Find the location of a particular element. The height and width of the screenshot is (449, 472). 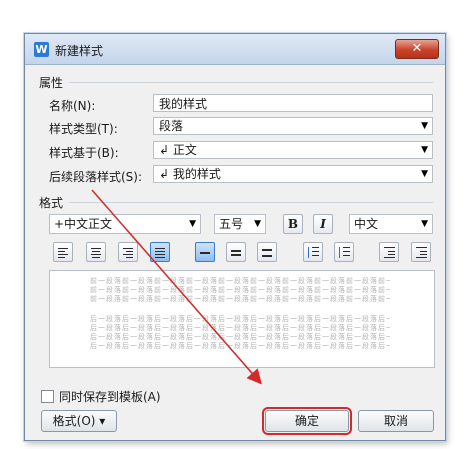

style-type-label: 样式类型(T): is located at coordinates (83, 129).